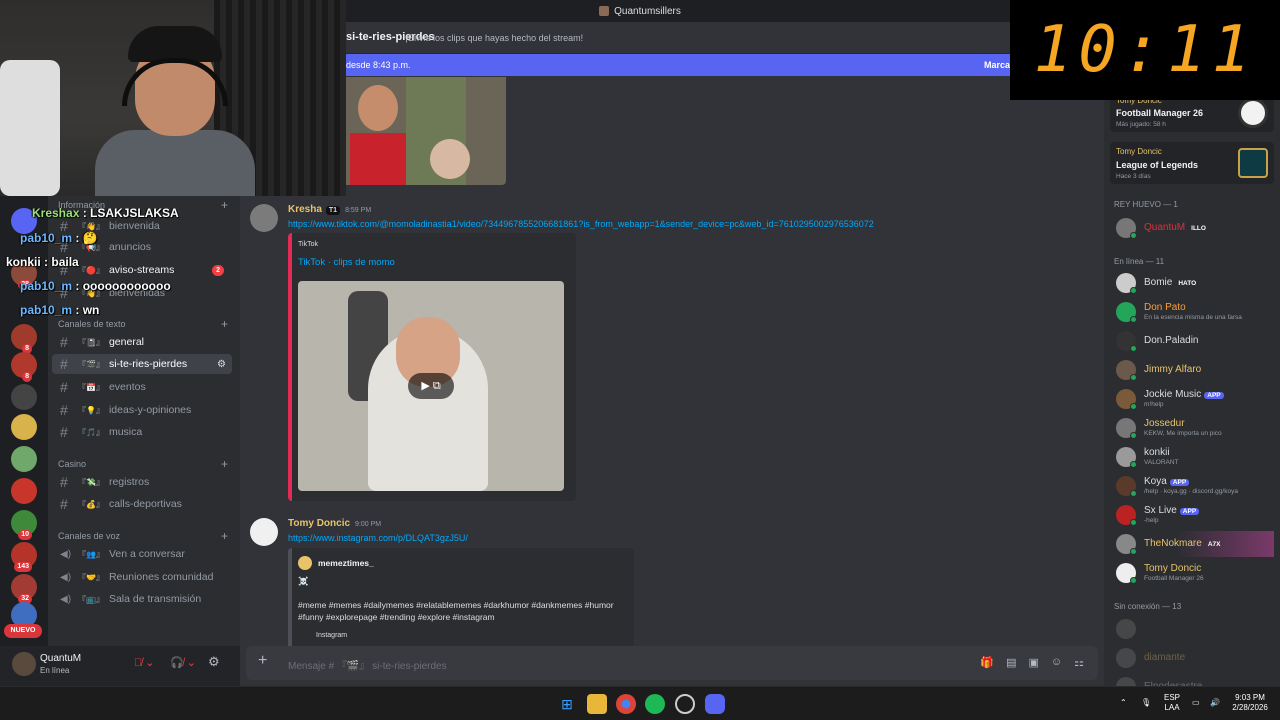  I want to click on embed-video: ▶ ⧉, so click(431, 386).